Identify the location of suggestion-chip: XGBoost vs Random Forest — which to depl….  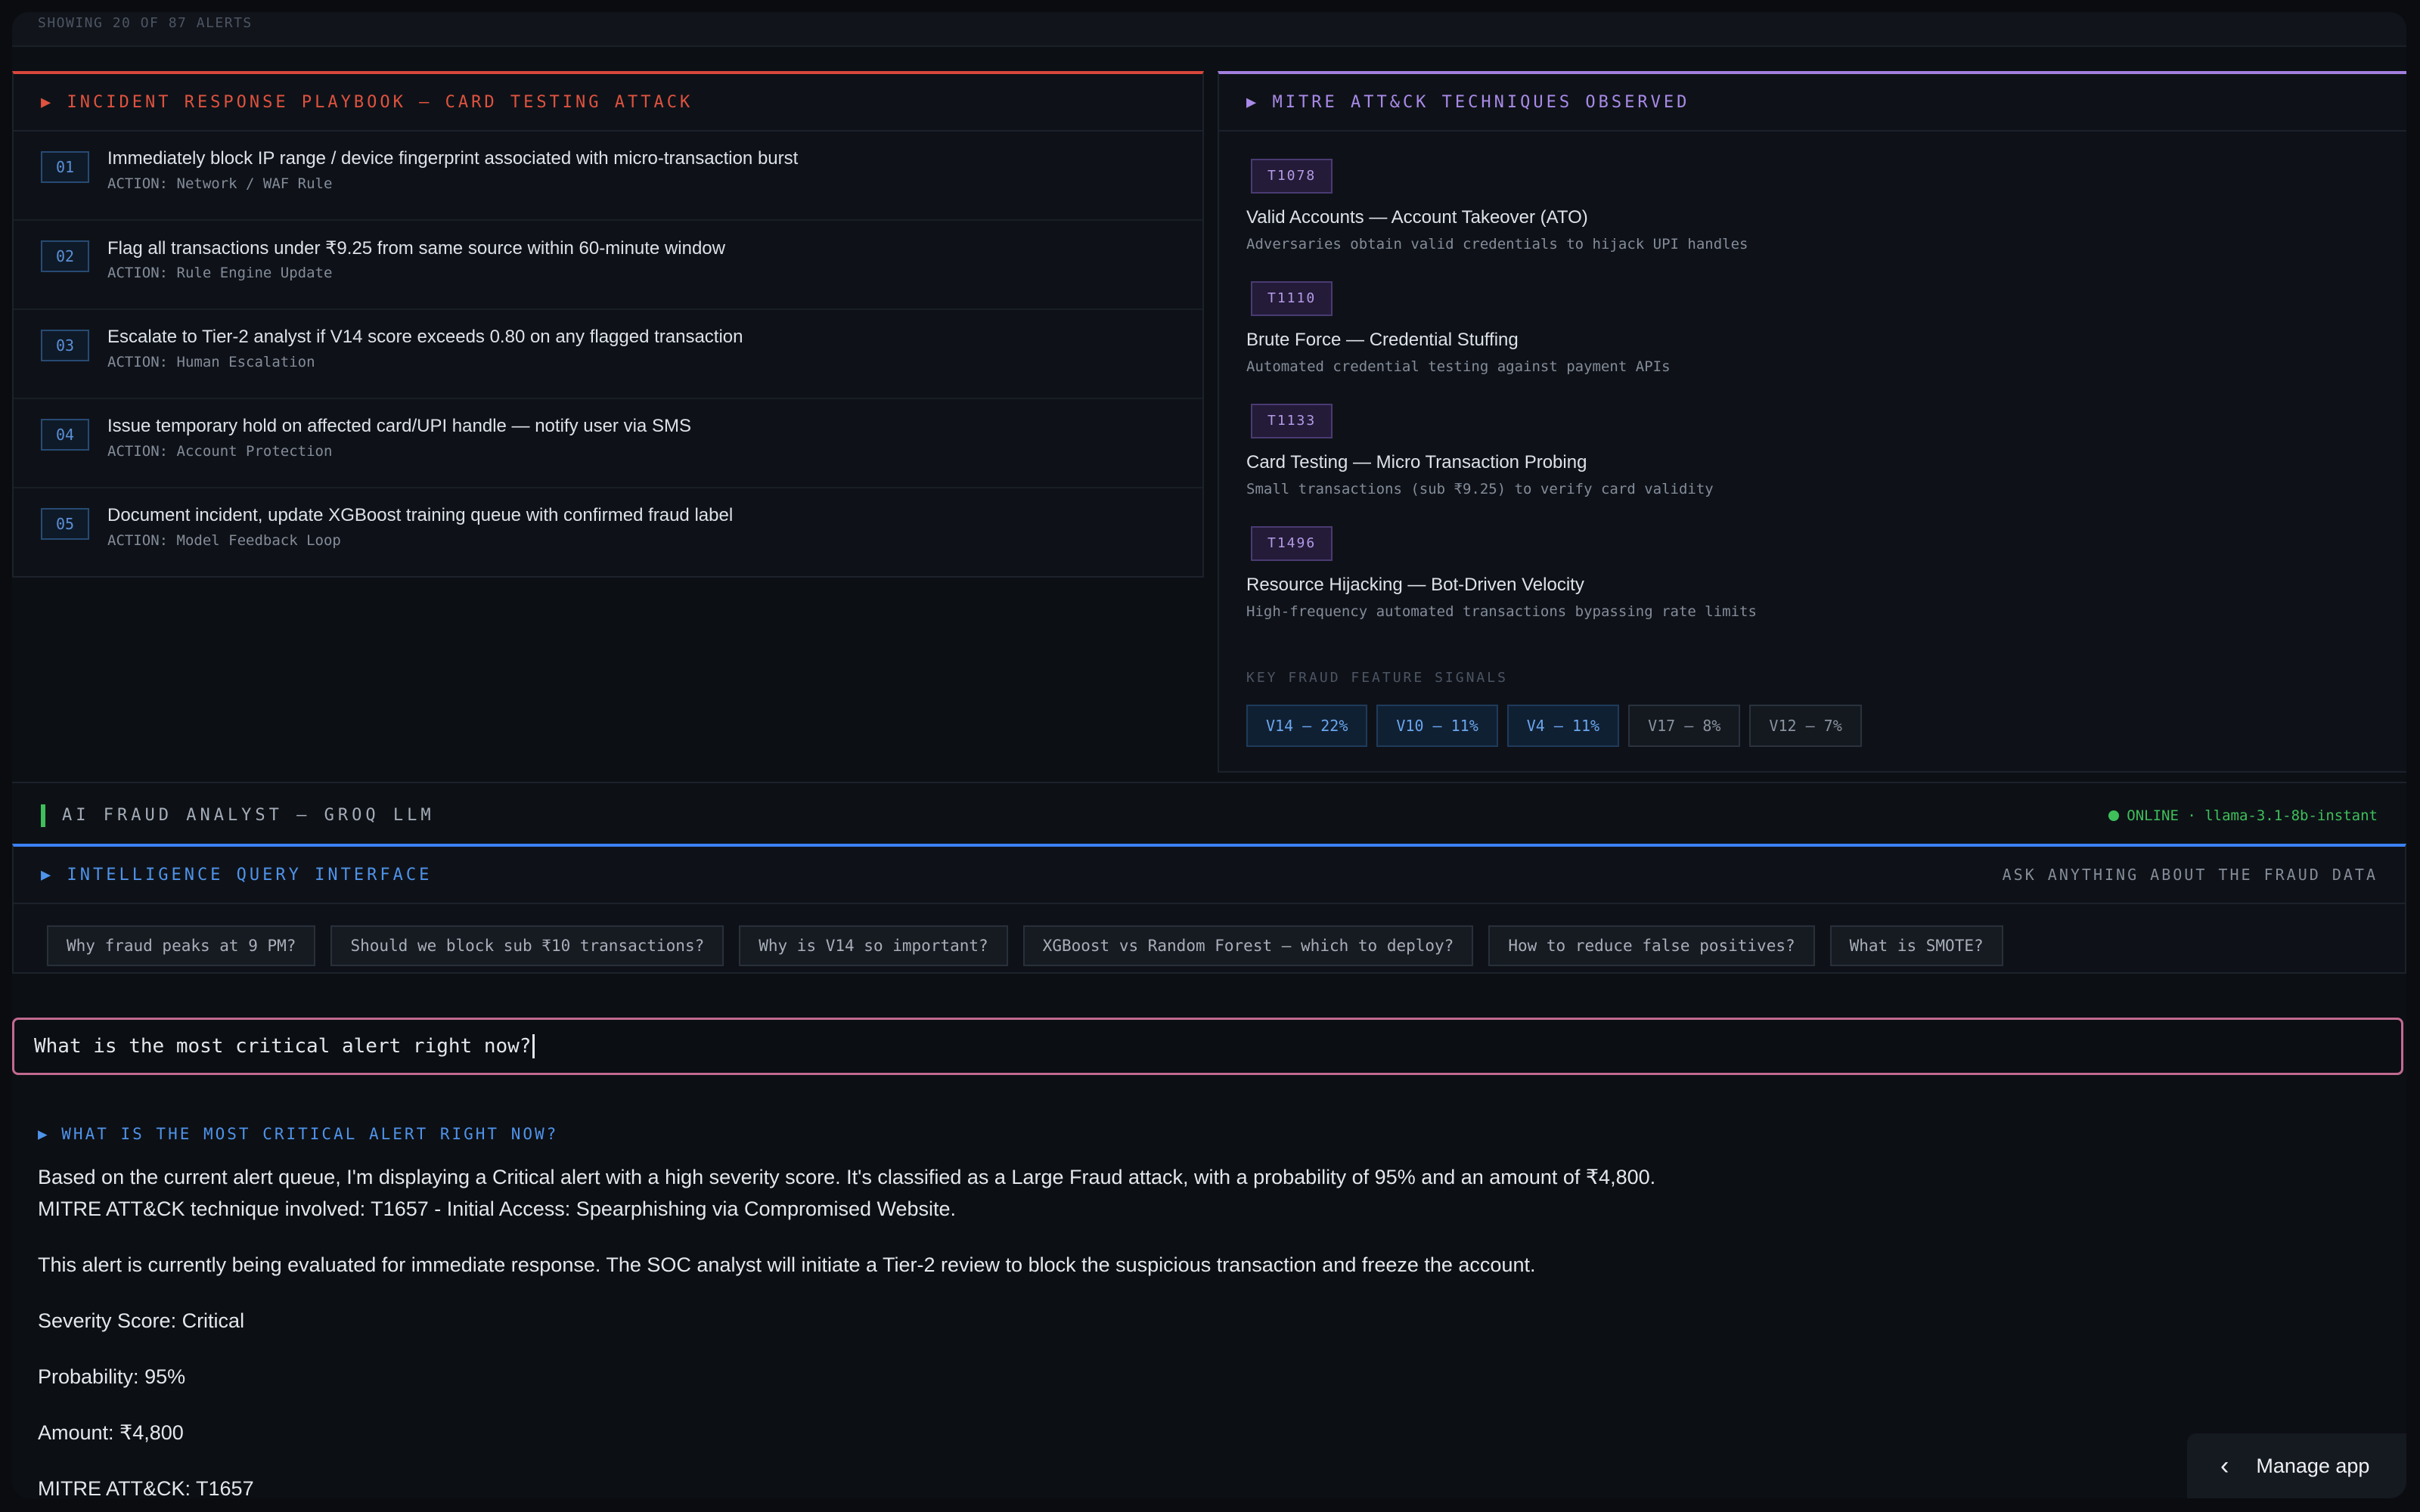
(1248, 945).